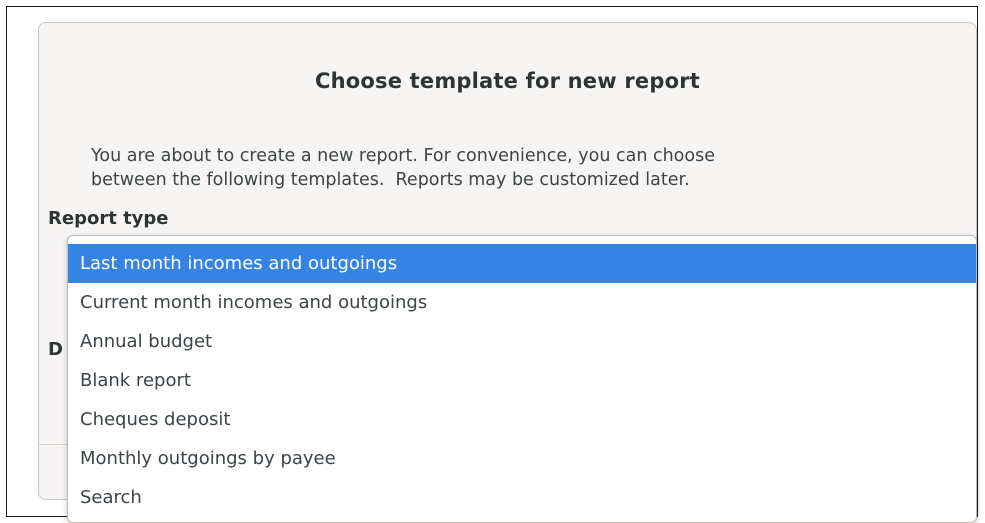 The height and width of the screenshot is (523, 985). I want to click on option-blank-report: Blank report, so click(522, 380).